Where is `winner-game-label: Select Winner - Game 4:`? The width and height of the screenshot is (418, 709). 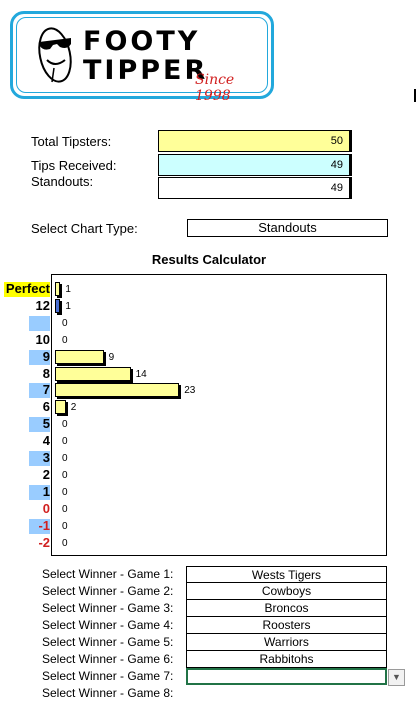 winner-game-label: Select Winner - Game 4: is located at coordinates (108, 625).